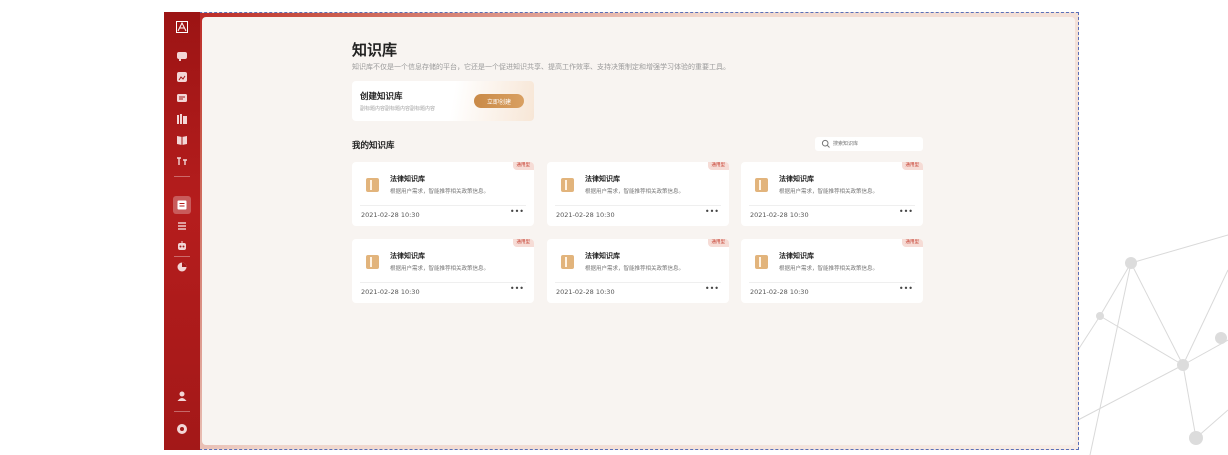  What do you see at coordinates (182, 56) in the screenshot?
I see `chat-icon` at bounding box center [182, 56].